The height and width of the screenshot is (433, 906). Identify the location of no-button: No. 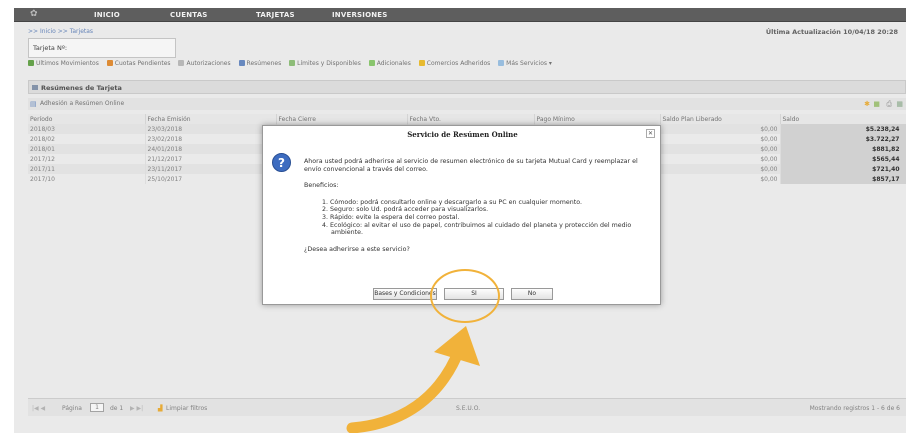
(532, 294).